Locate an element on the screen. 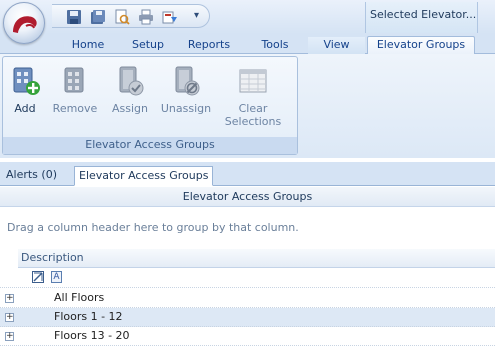 The width and height of the screenshot is (495, 350). clear-filter-icon is located at coordinates (38, 277).